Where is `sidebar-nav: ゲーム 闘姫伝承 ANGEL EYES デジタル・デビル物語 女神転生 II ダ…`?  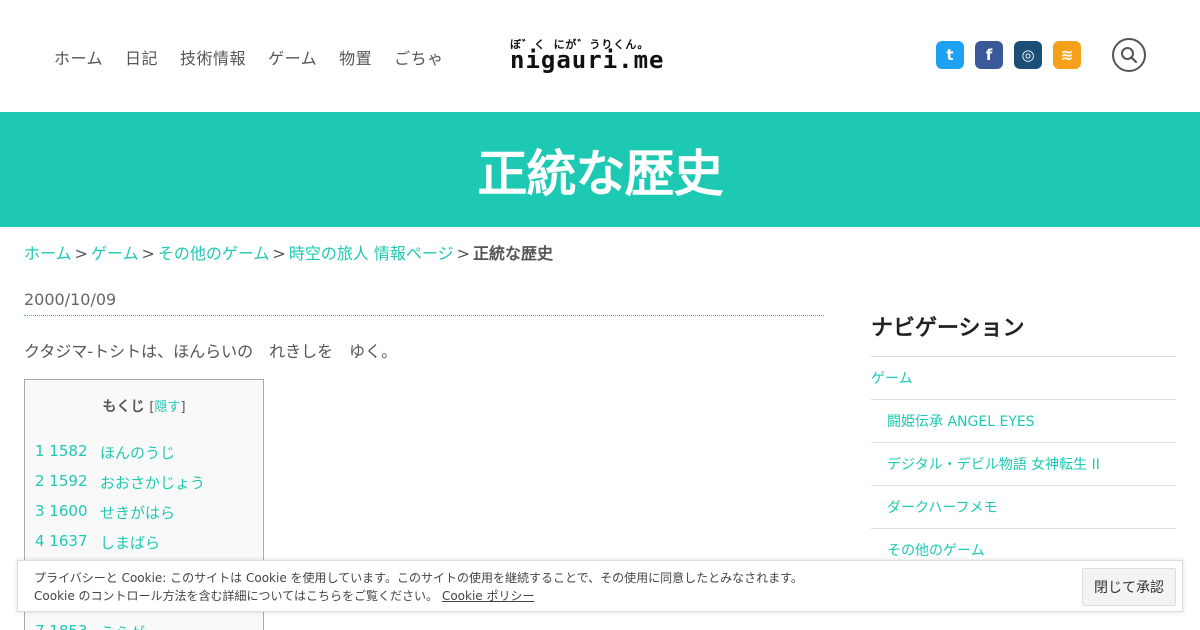 sidebar-nav: ゲーム 闘姫伝承 ANGEL EYES デジタル・デビル物語 女神転生 II ダ… is located at coordinates (1023, 463).